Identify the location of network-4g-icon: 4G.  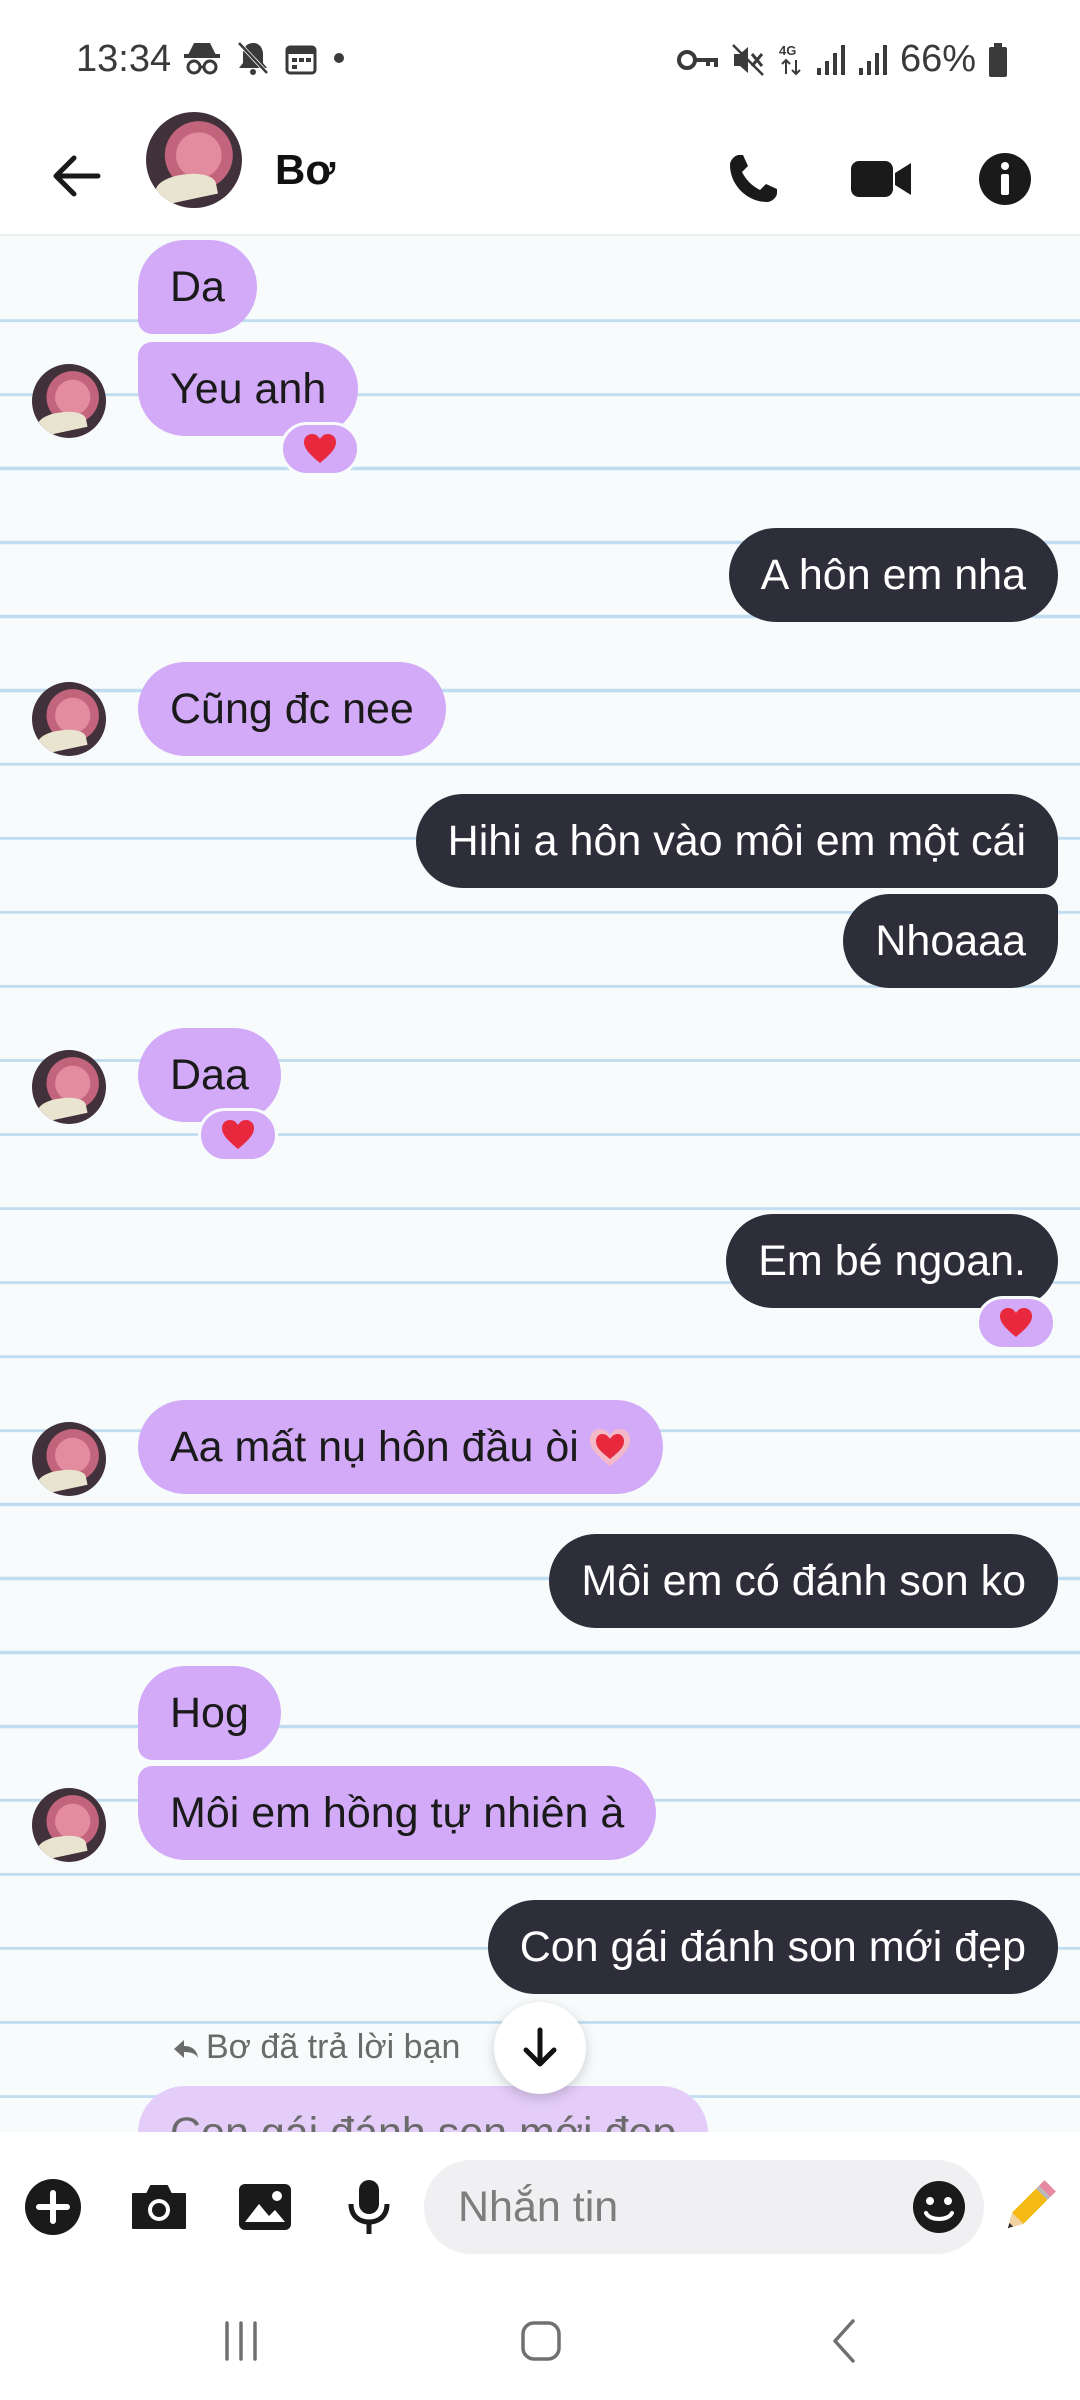
(790, 59).